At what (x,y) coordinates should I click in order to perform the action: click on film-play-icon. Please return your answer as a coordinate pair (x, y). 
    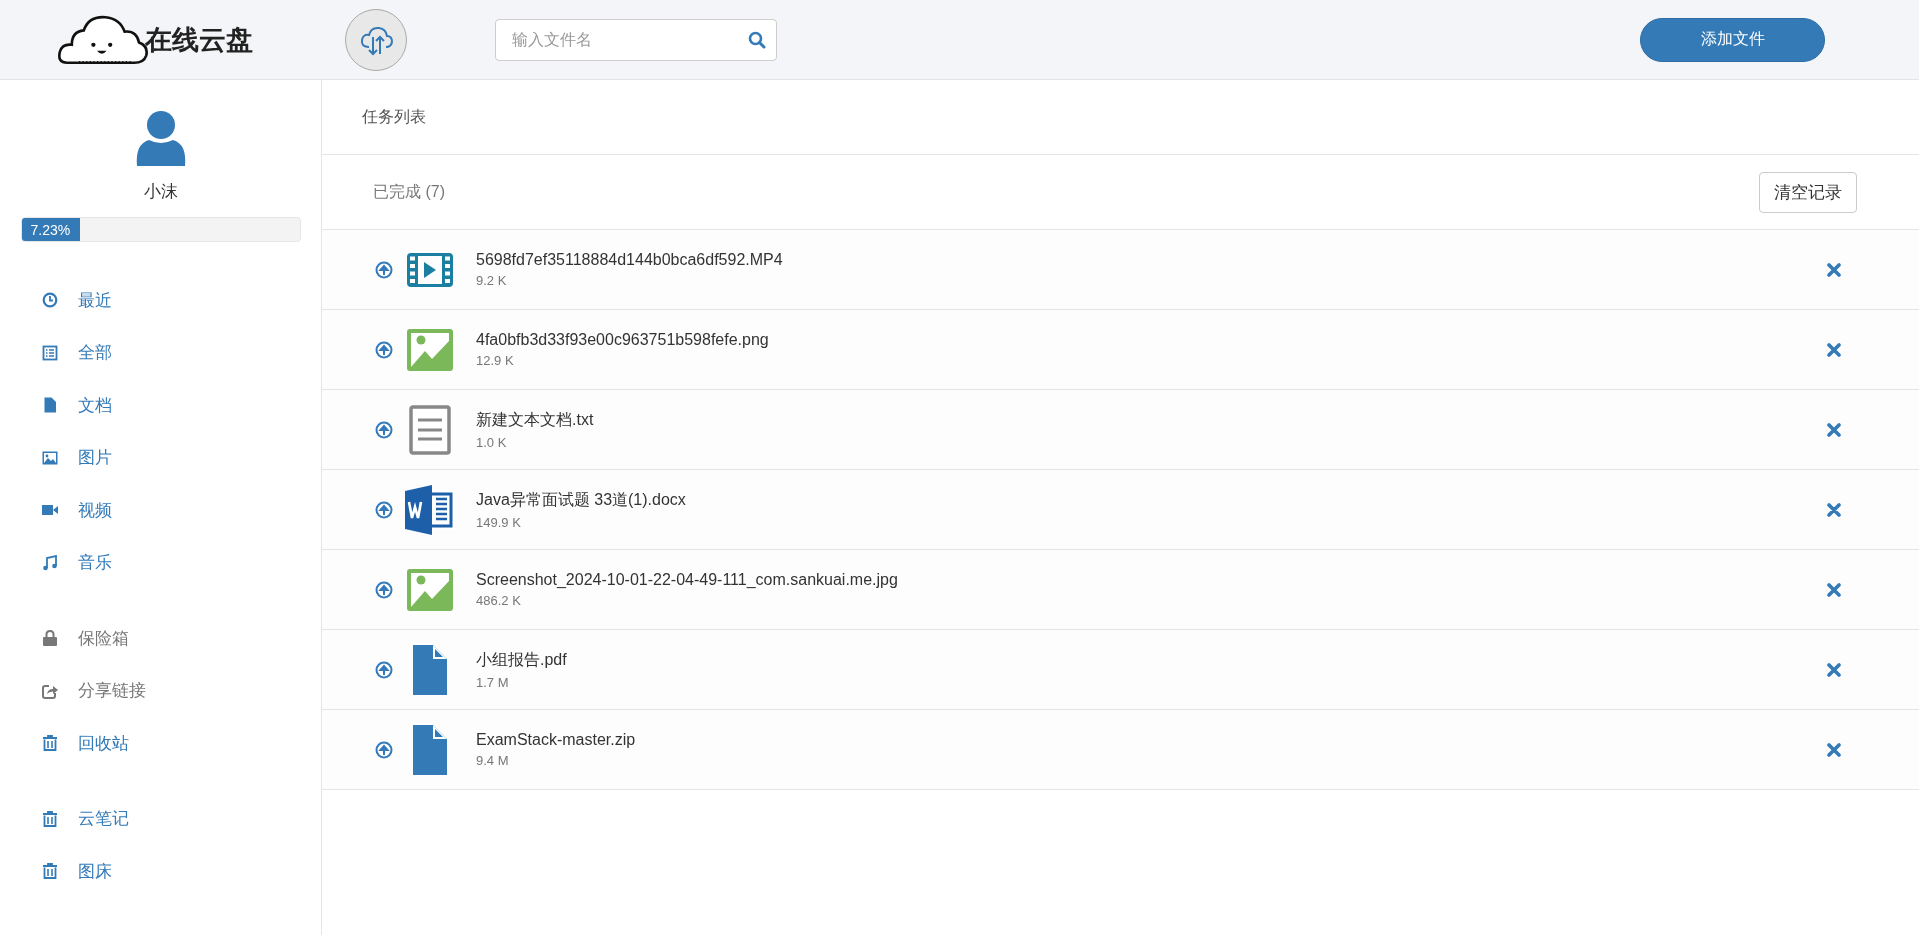
    Looking at the image, I should click on (430, 269).